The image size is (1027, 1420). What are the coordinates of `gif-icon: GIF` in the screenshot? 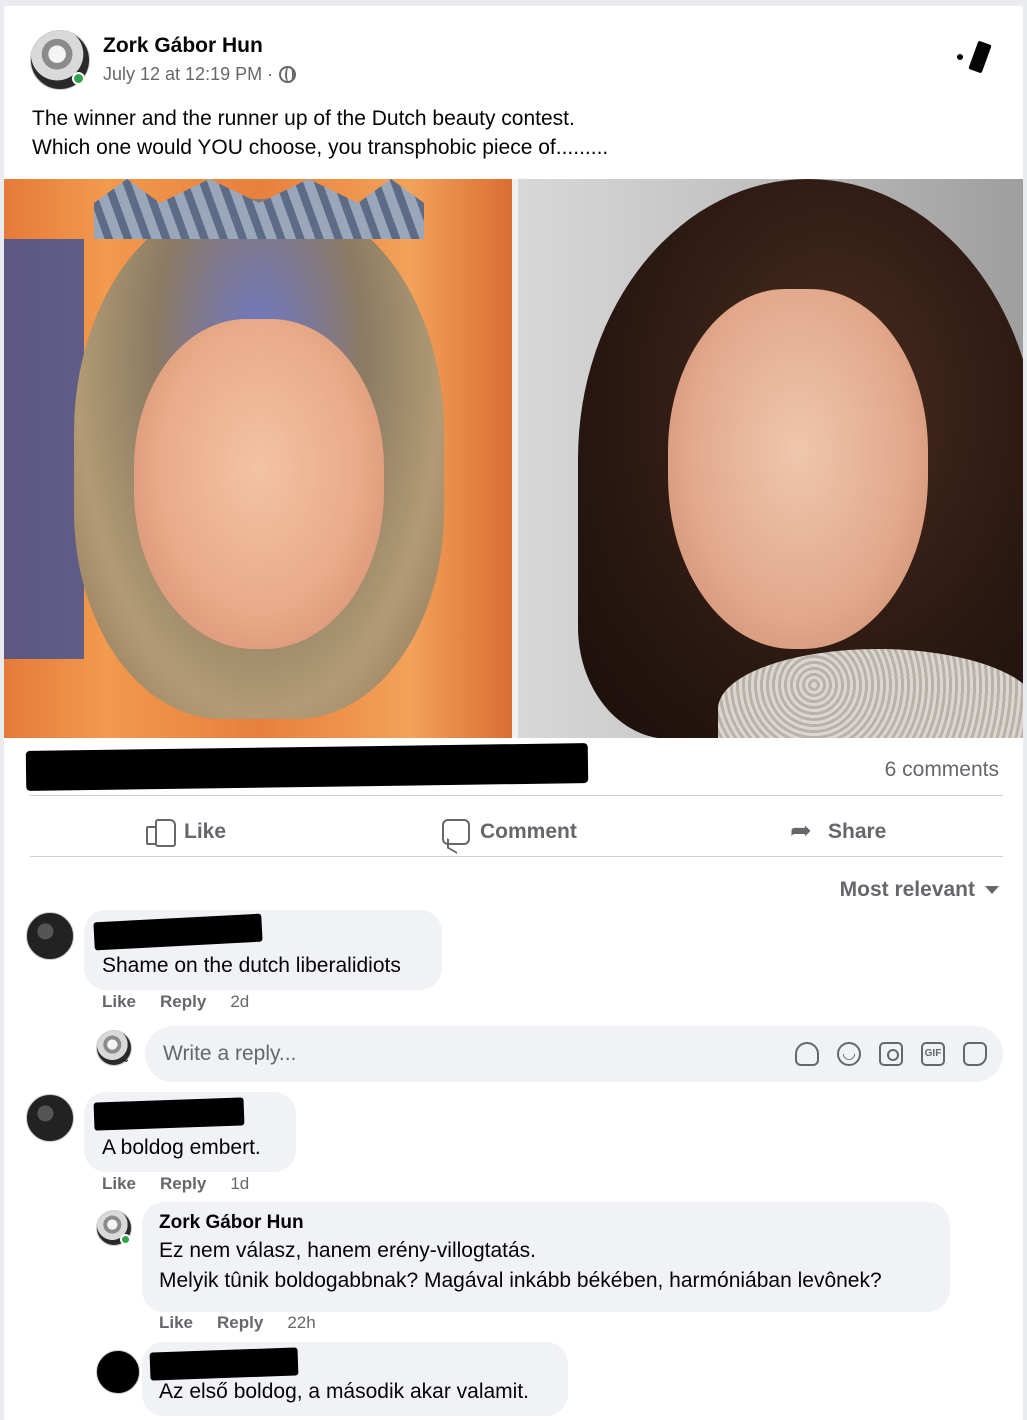 It's located at (933, 1054).